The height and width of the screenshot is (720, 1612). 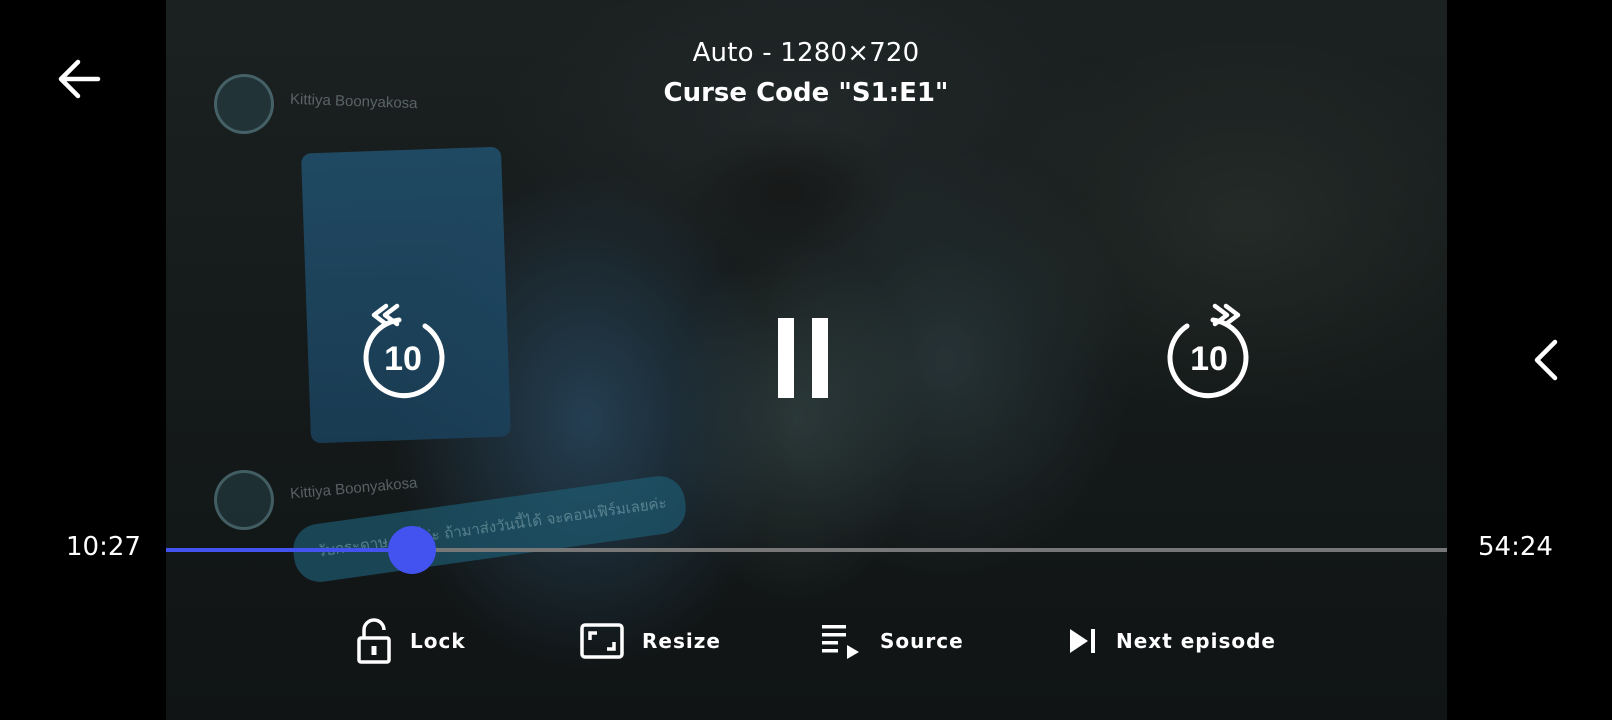 I want to click on next-episode-label: Next episode, so click(x=1196, y=641).